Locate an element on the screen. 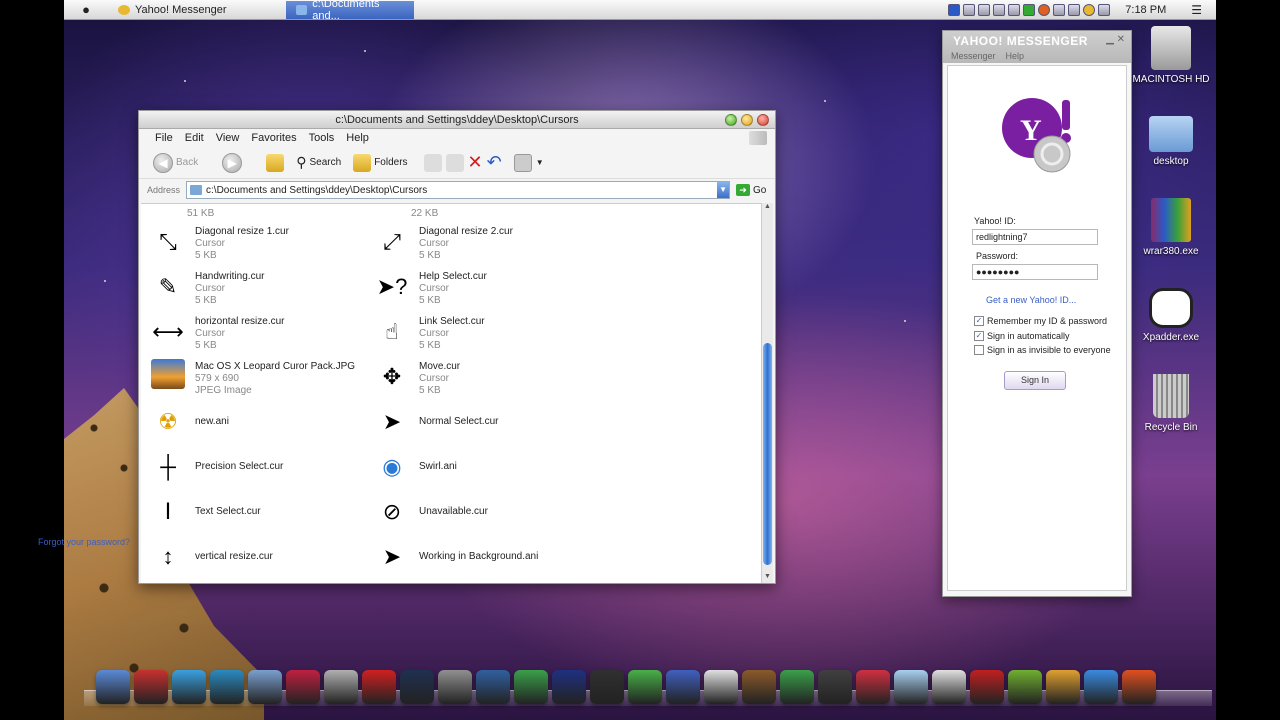 This screenshot has height=720, width=1280. invisible-checkbox-row: Sign in as invisible to everyone is located at coordinates (1042, 350).